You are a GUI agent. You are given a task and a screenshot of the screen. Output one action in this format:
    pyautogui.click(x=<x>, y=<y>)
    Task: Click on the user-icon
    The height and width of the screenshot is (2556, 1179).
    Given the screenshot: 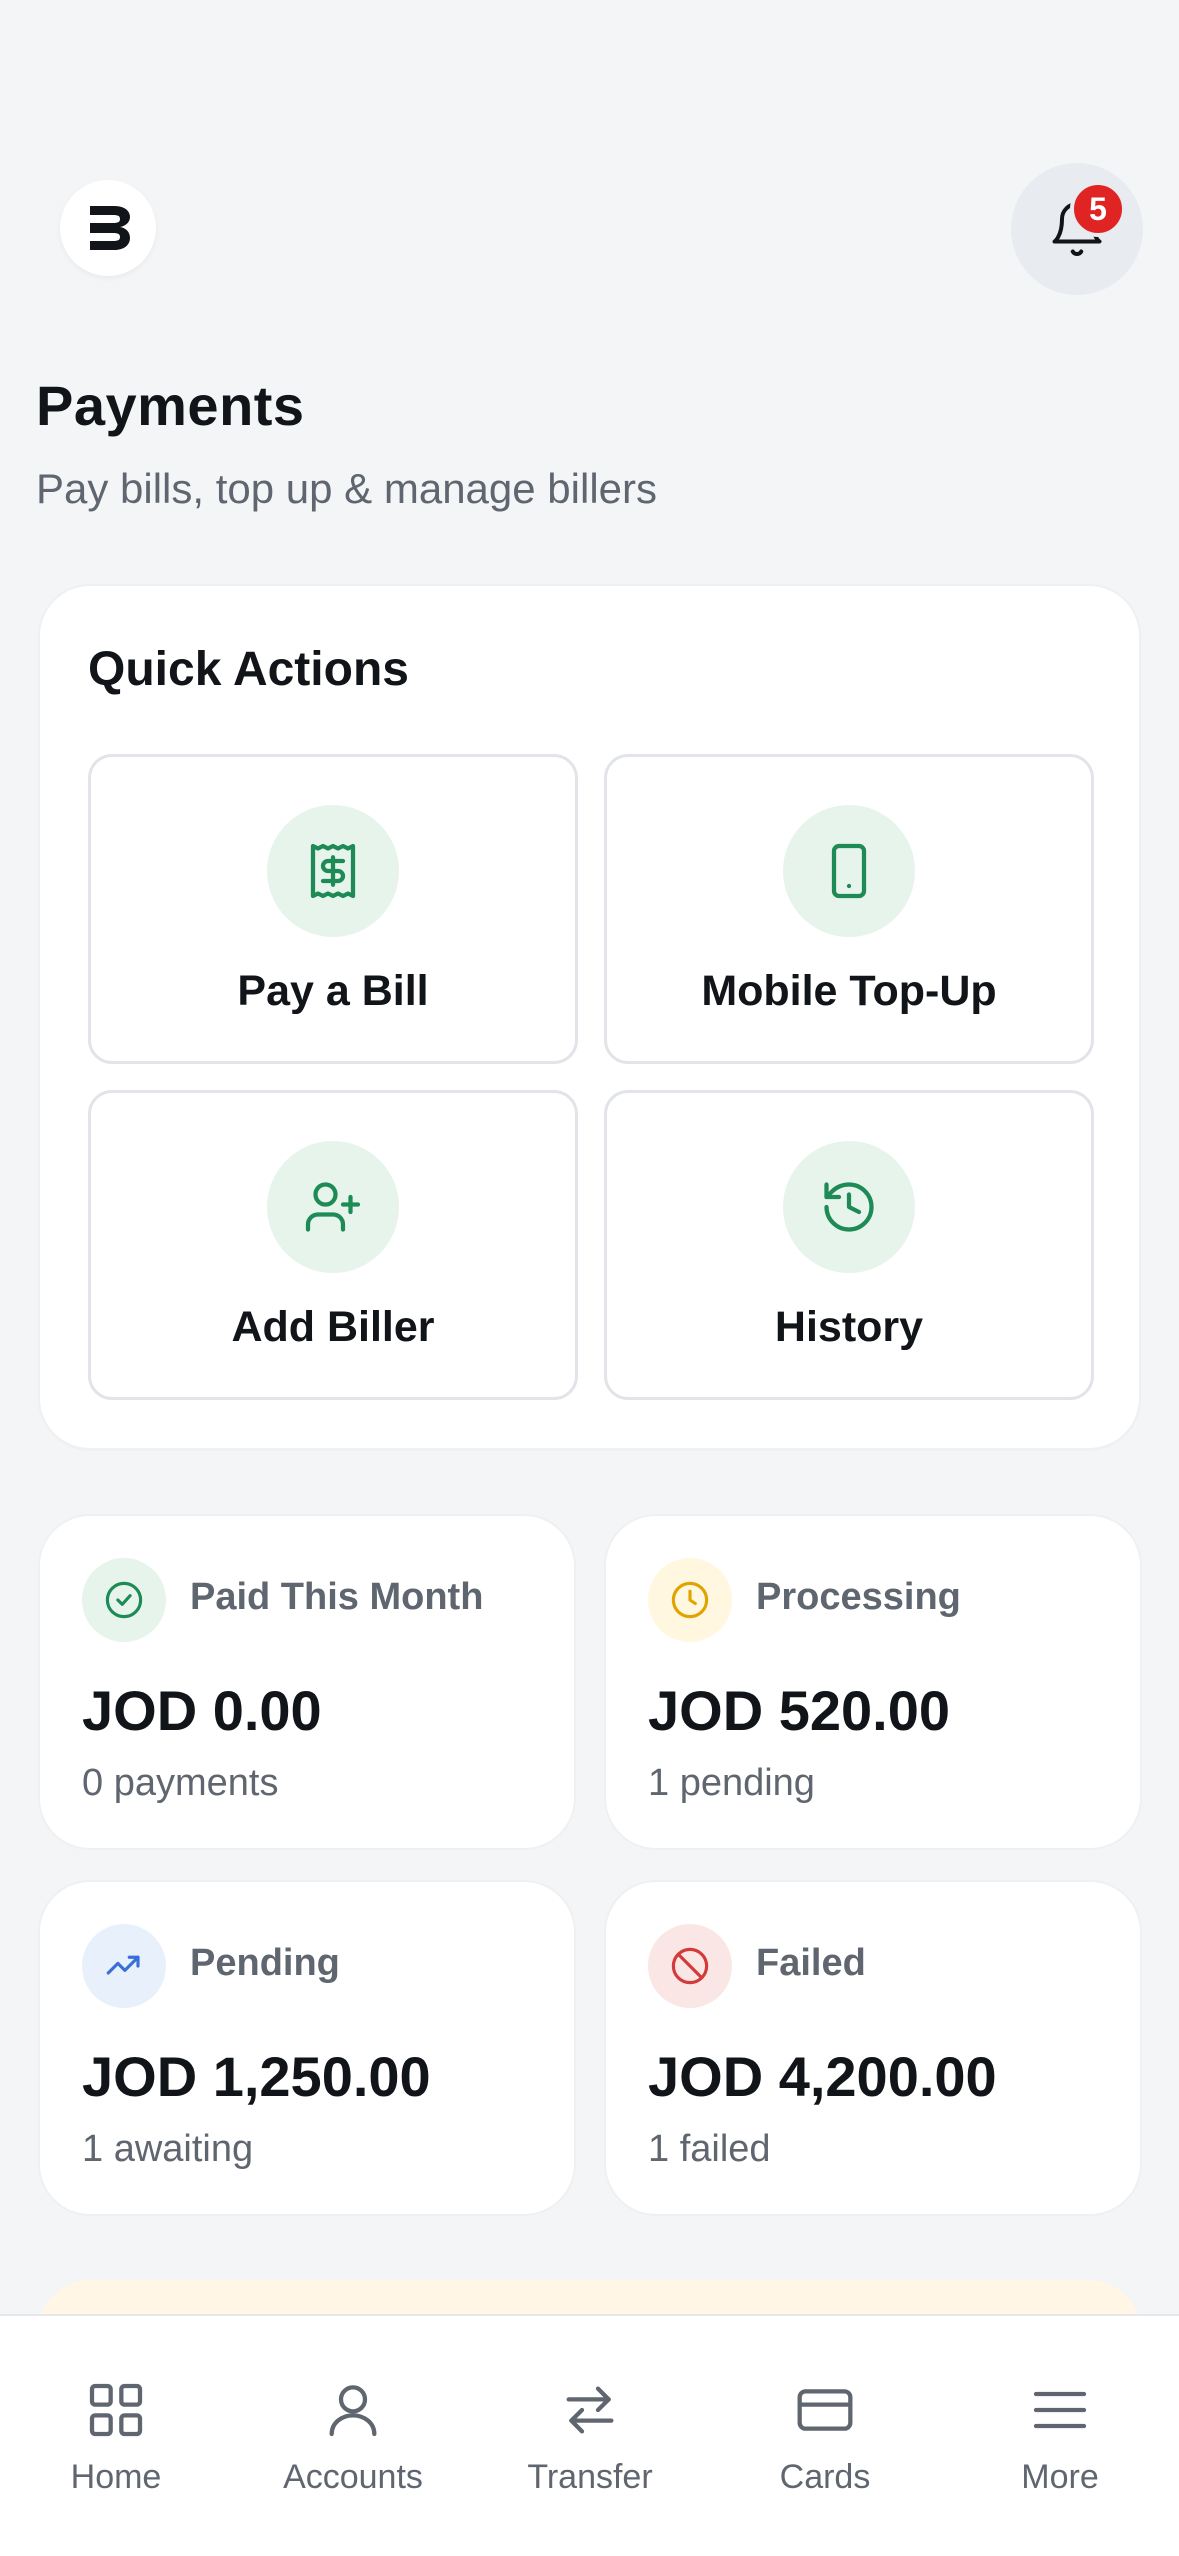 What is the action you would take?
    pyautogui.click(x=353, y=2411)
    